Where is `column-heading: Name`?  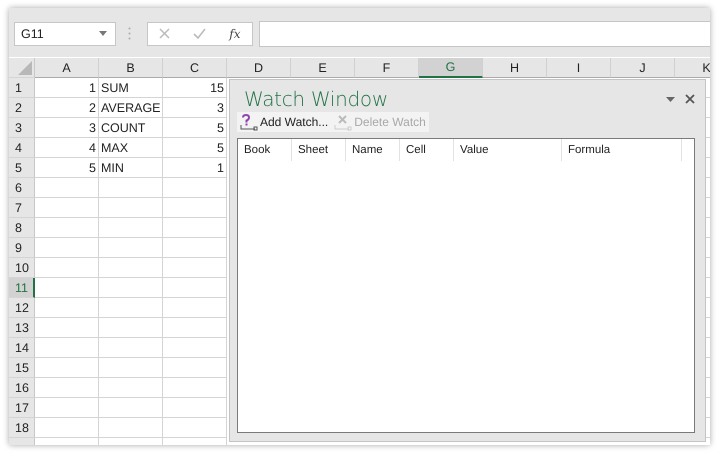
column-heading: Name is located at coordinates (373, 150).